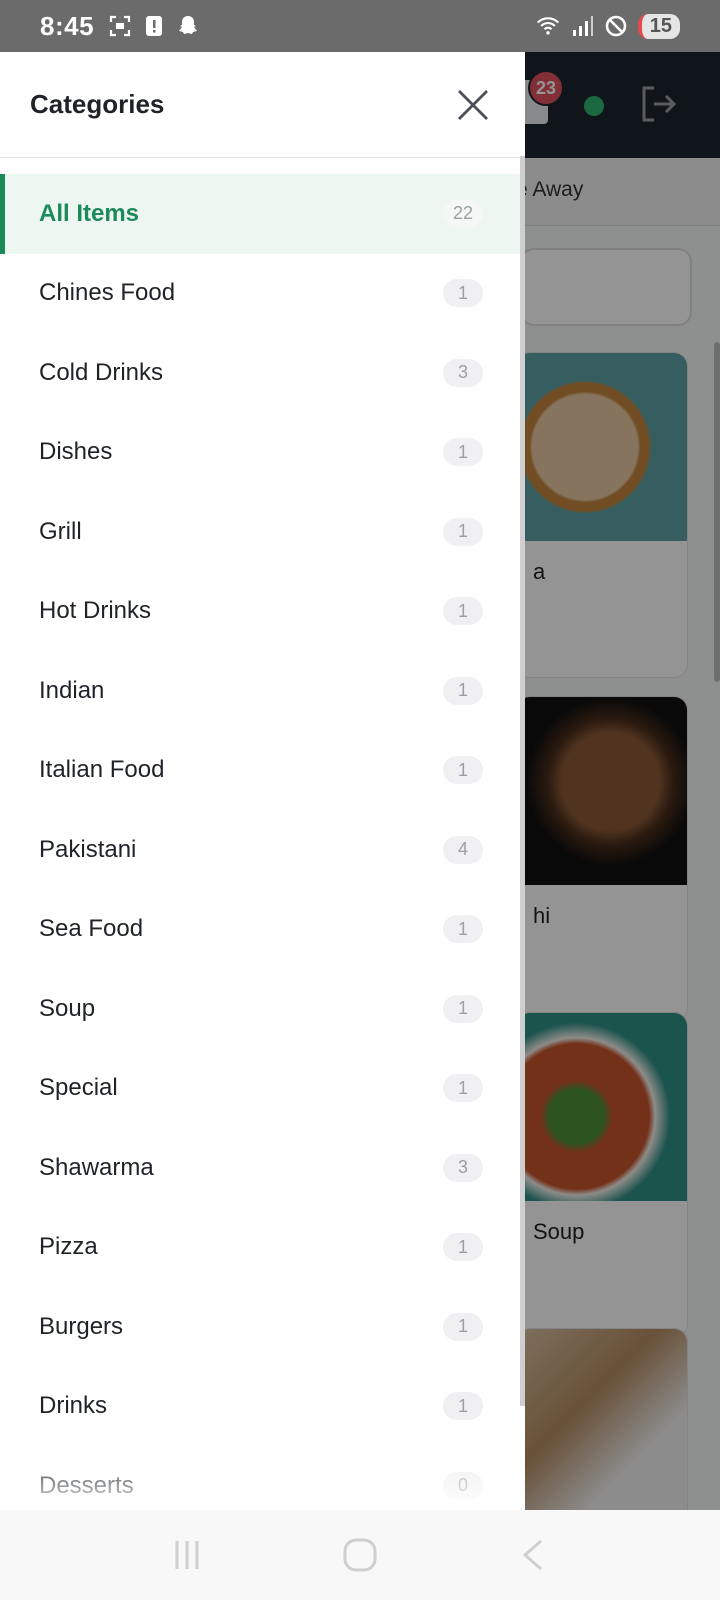 Image resolution: width=720 pixels, height=1600 pixels. What do you see at coordinates (262, 1327) in the screenshot?
I see `category-item-burgers: Burgers 1` at bounding box center [262, 1327].